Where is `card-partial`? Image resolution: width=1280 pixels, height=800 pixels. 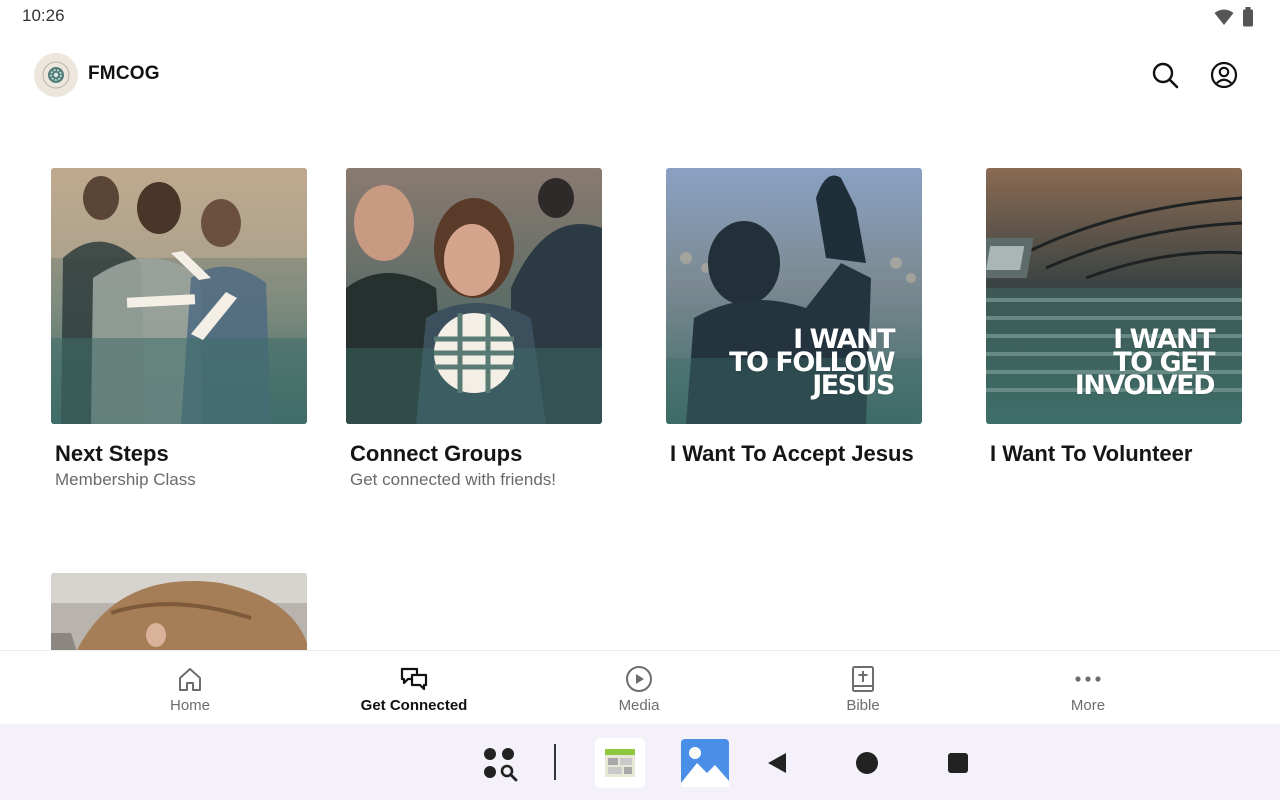
card-partial is located at coordinates (179, 611).